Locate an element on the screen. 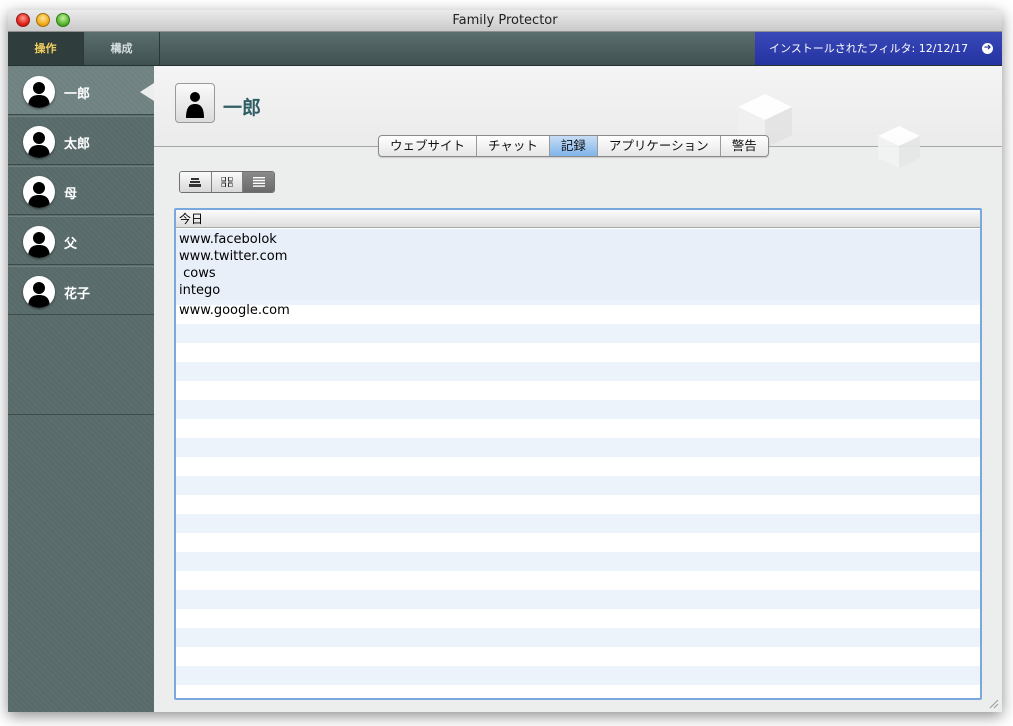 This screenshot has height=726, width=1013. sidebar-user-ichiro: 一郎 is located at coordinates (81, 90).